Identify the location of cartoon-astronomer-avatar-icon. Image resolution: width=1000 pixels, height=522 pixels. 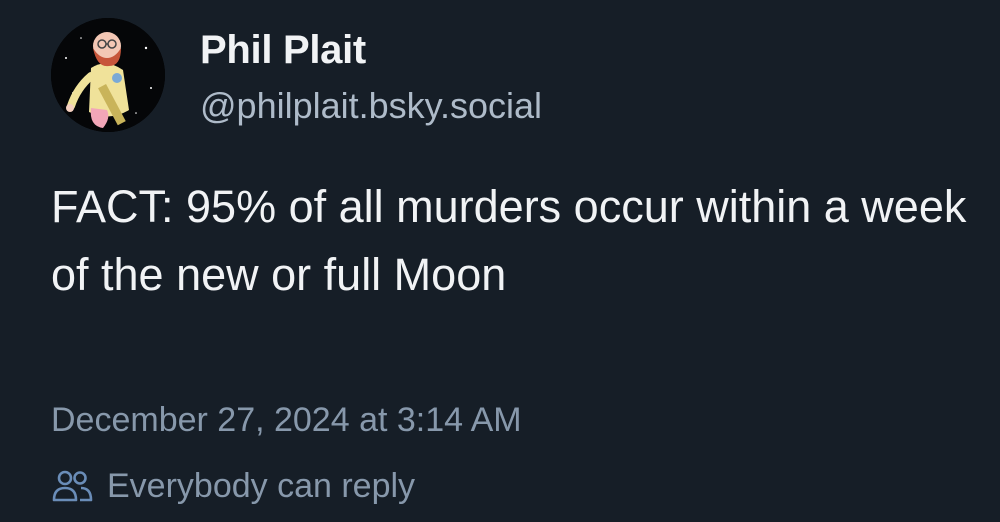
(108, 75).